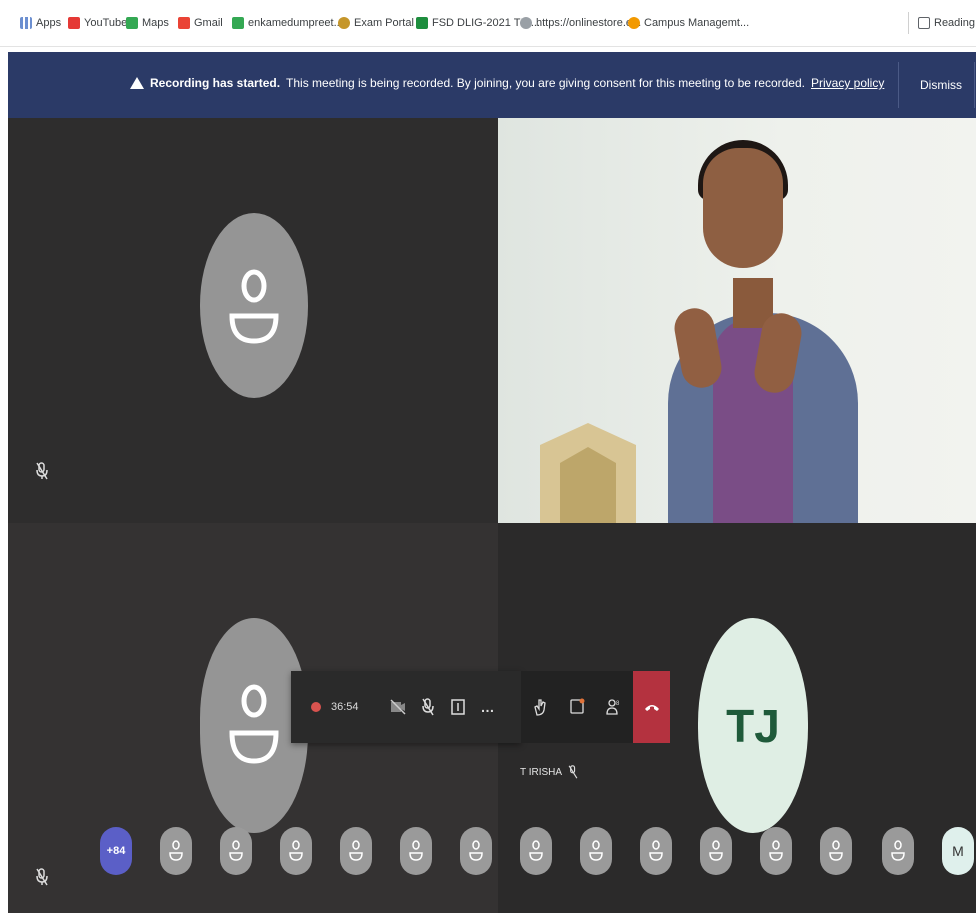 The image size is (976, 913). I want to click on record-dot-icon, so click(316, 707).